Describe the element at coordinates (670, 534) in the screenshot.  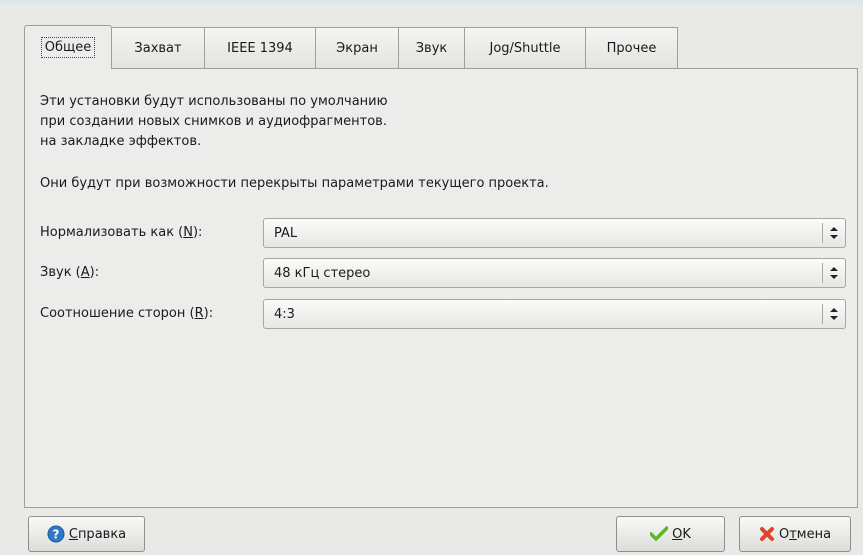
I see `ok-button: OK` at that location.